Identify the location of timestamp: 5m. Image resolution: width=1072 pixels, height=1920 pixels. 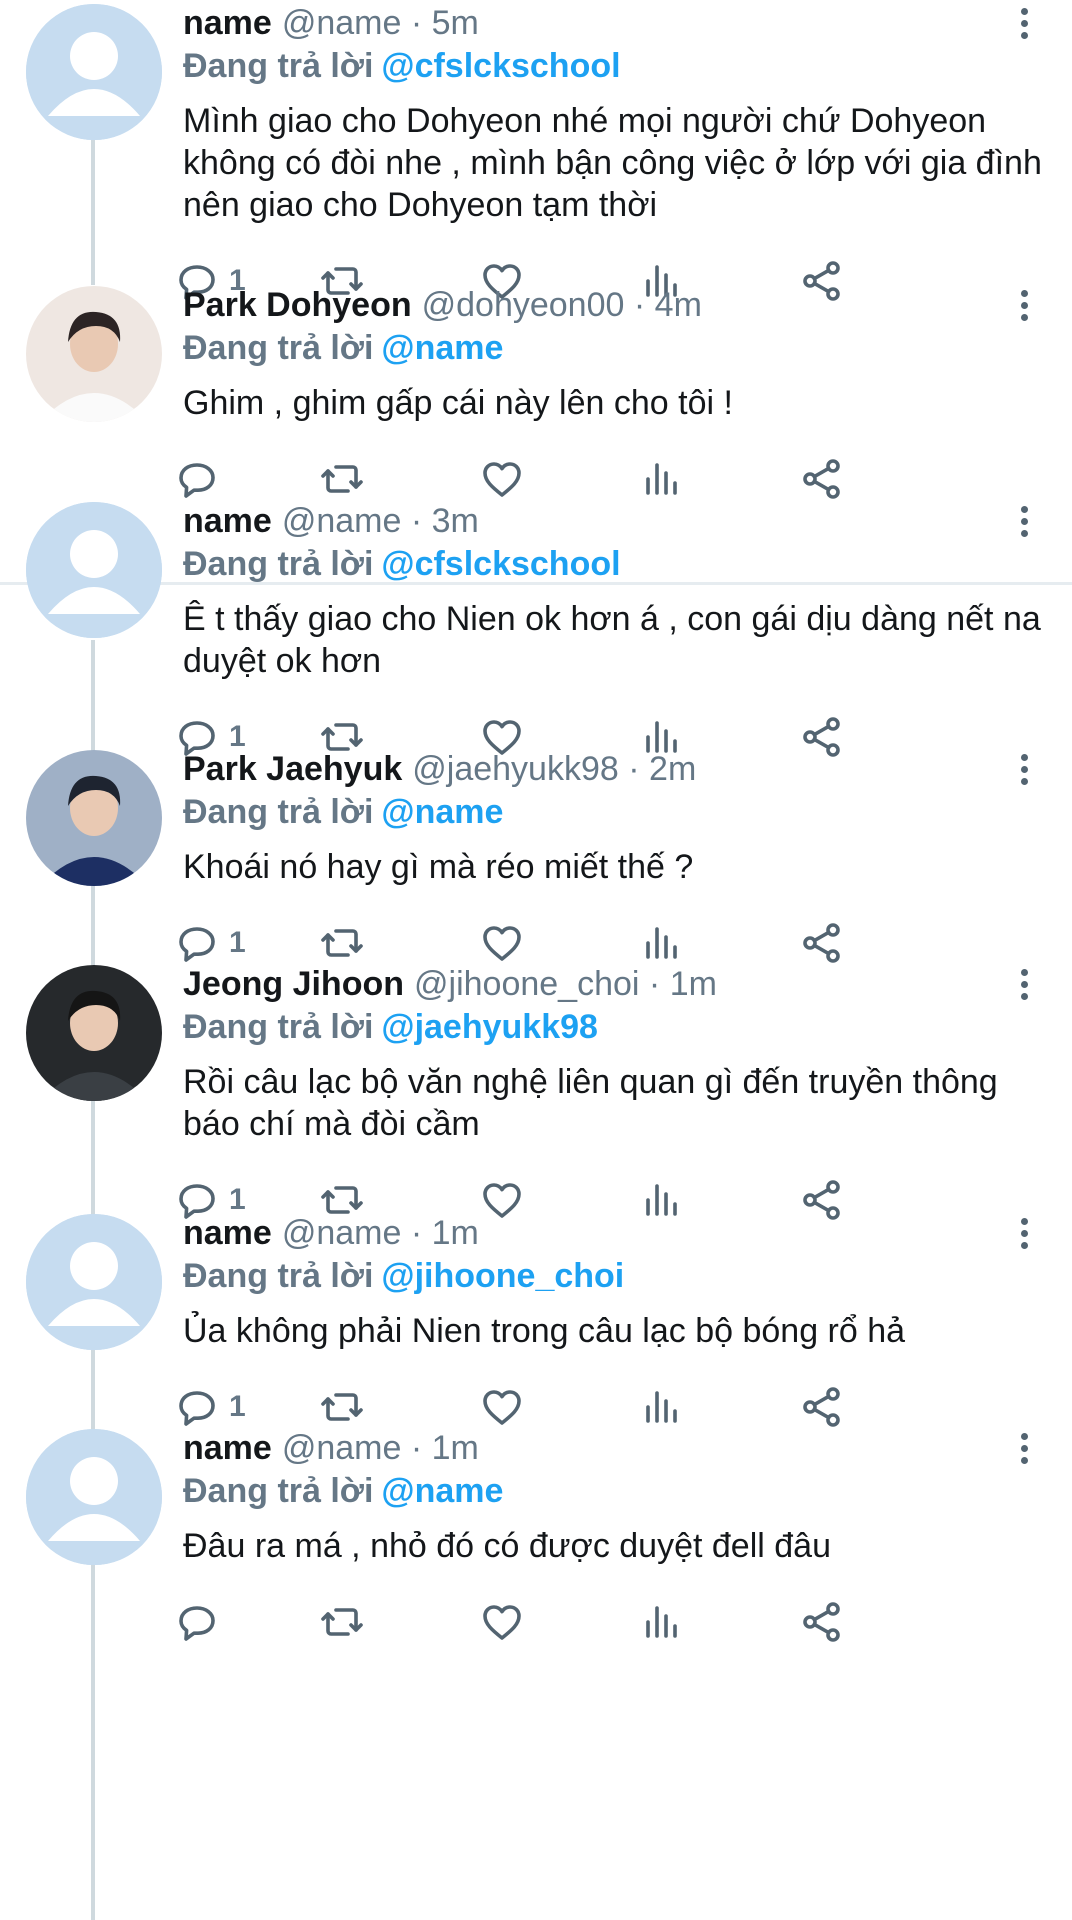
(455, 23).